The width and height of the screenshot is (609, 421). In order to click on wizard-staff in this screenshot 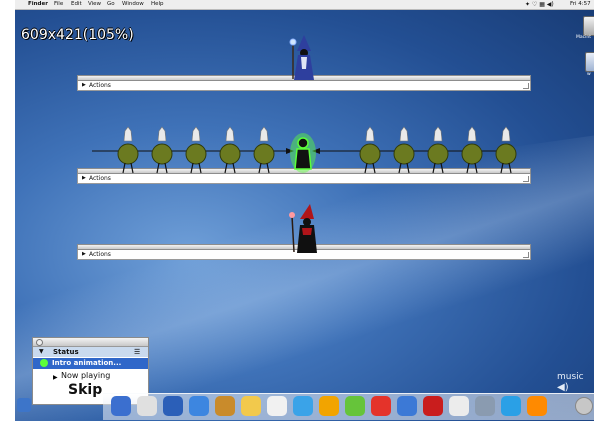, I will do `click(293, 234)`.